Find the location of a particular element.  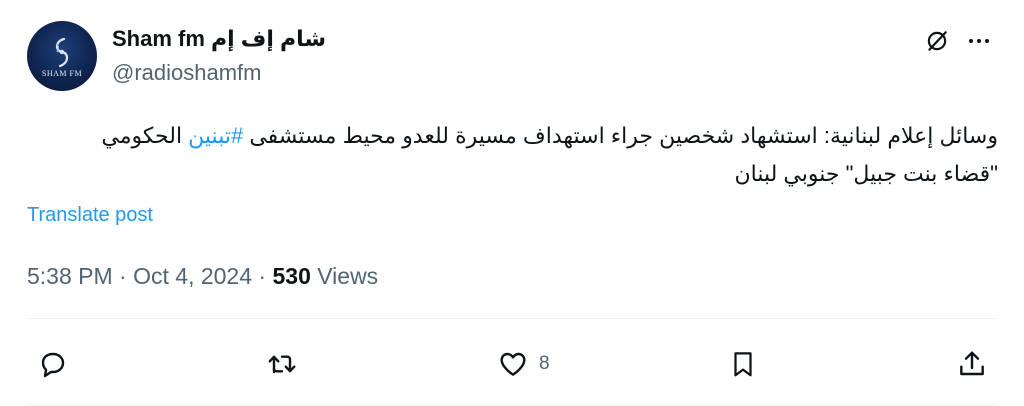

more-icon is located at coordinates (979, 41).